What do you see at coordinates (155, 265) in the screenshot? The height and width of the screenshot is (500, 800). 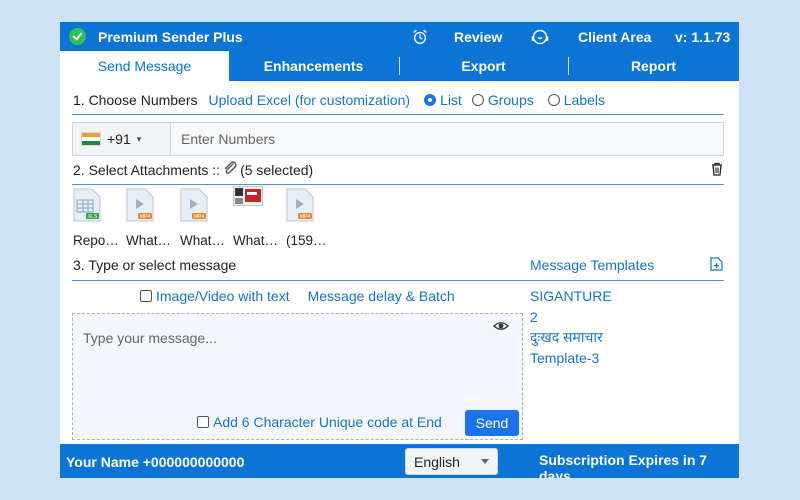 I see `message-heading: 3. Type or select message` at bounding box center [155, 265].